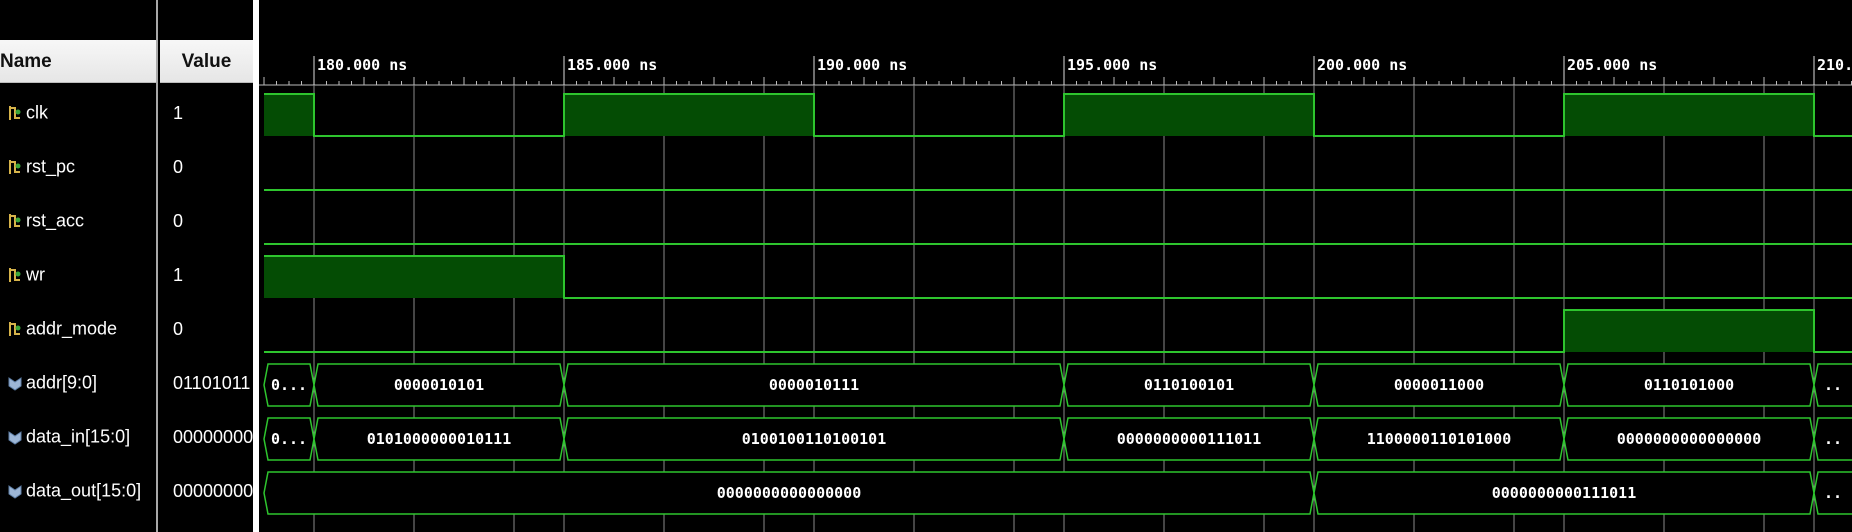 The width and height of the screenshot is (1852, 532). Describe the element at coordinates (78, 167) in the screenshot. I see `signal-row-rst-pc: rst_pc` at that location.